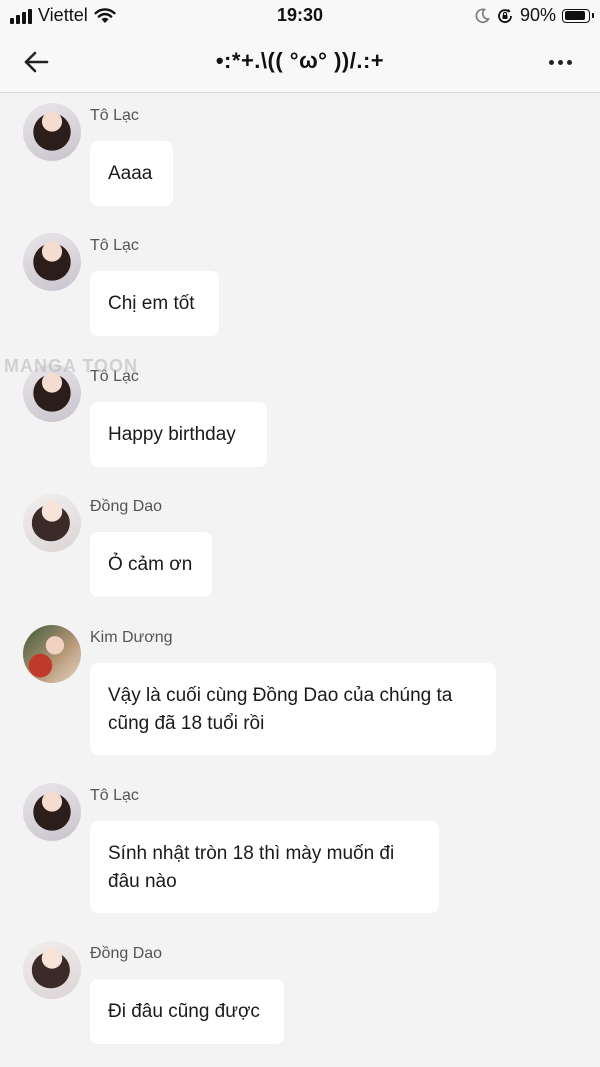  Describe the element at coordinates (537, 15) in the screenshot. I see `battery-label: 90%` at that location.